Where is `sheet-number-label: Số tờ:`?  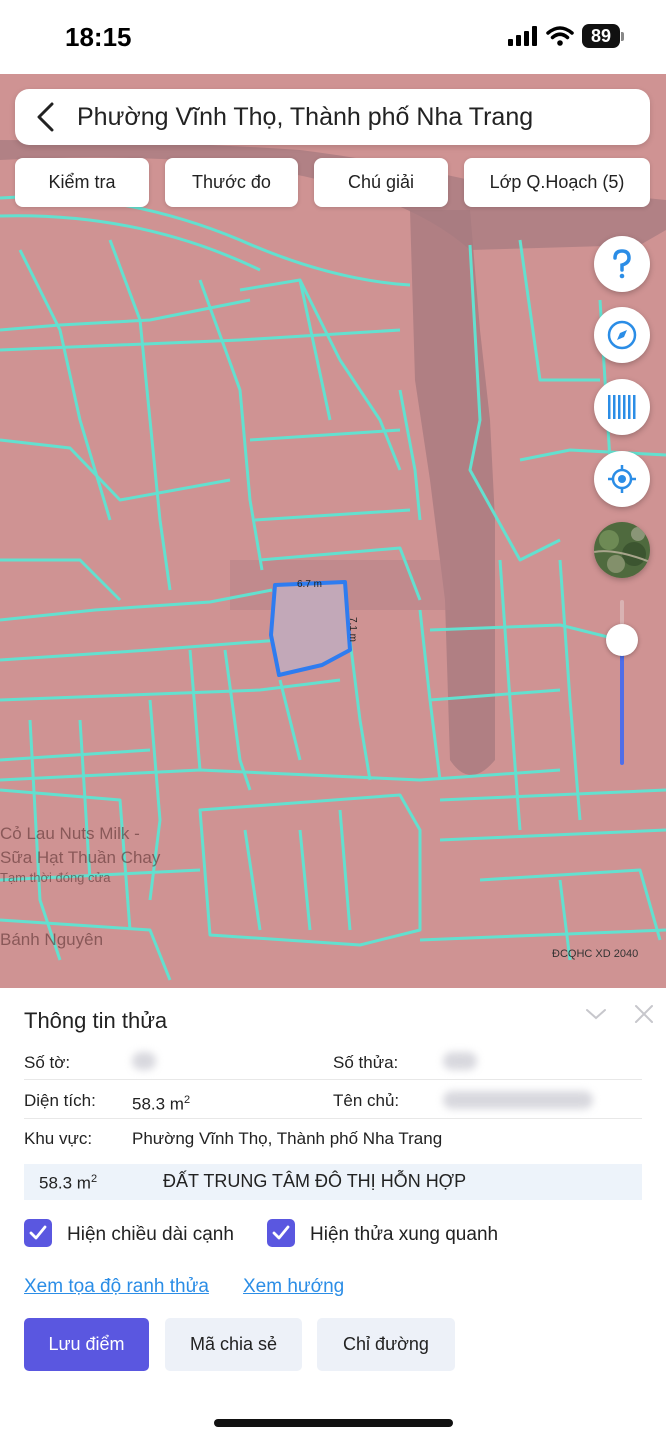 sheet-number-label: Số tờ: is located at coordinates (47, 1062).